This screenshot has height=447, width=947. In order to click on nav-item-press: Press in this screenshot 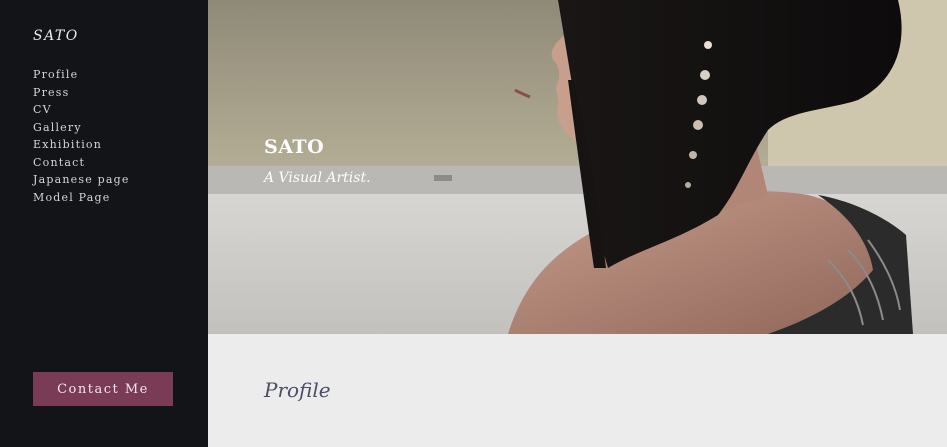, I will do `click(81, 93)`.